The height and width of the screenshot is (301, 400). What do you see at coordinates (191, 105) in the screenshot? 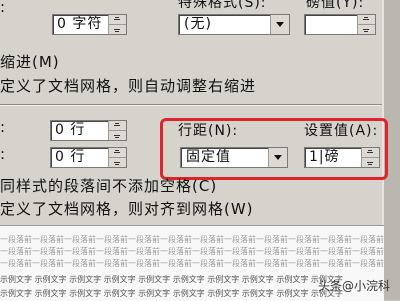
I see `divider-highlight` at bounding box center [191, 105].